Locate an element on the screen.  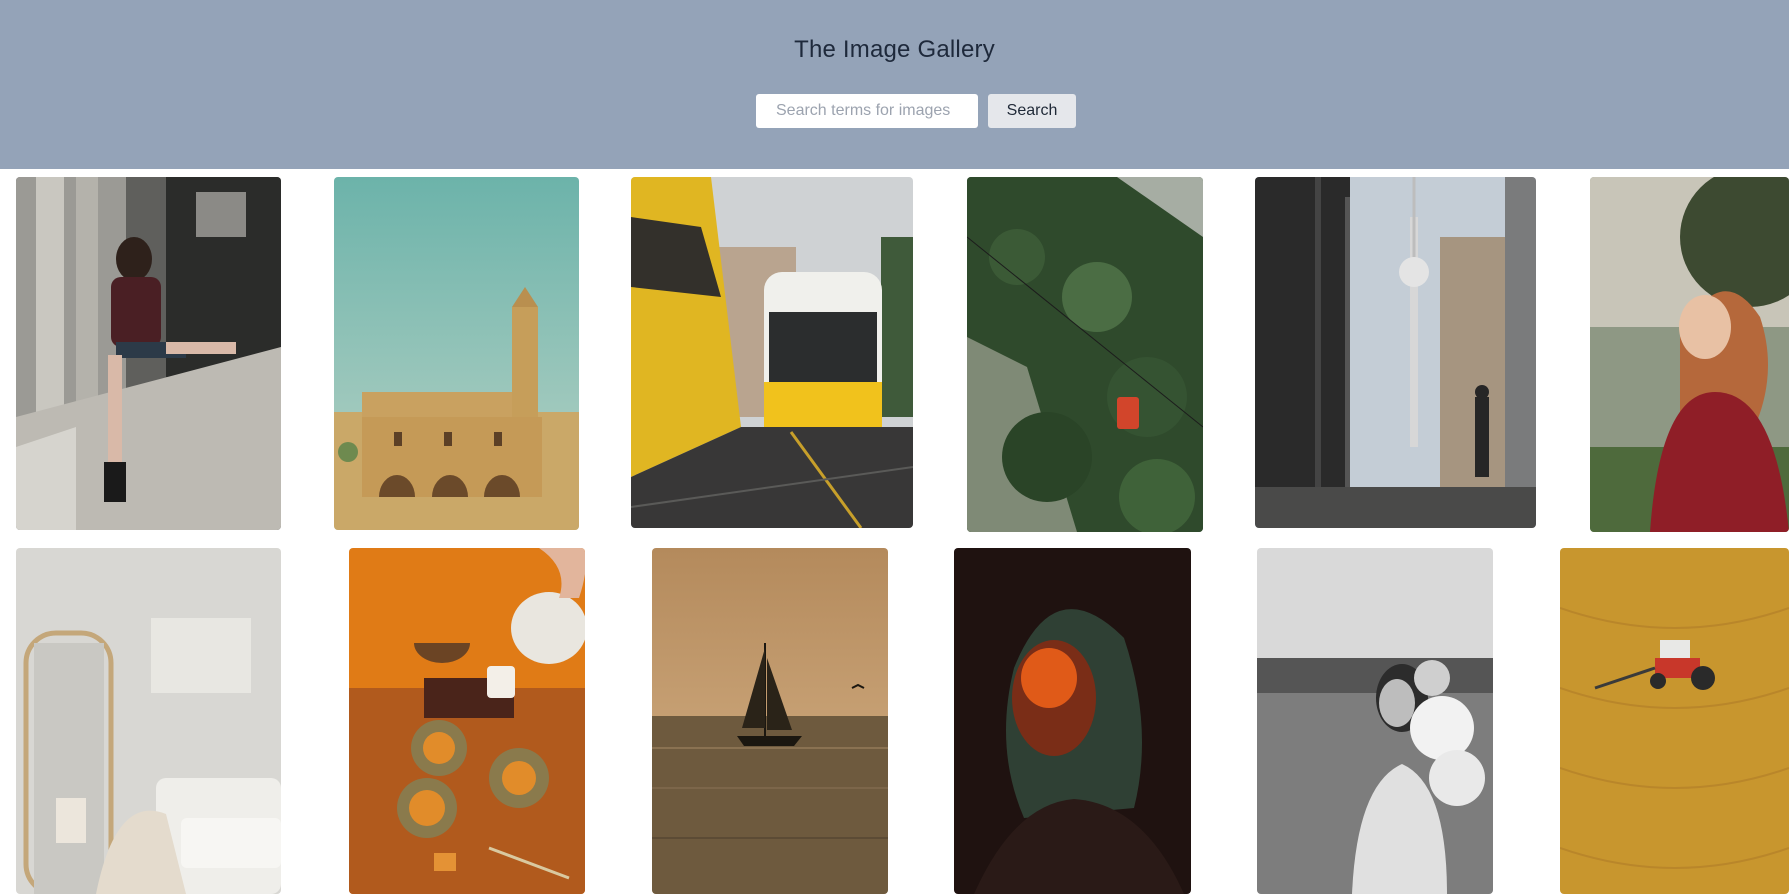
gallery-image-tv-tower is located at coordinates (1395, 352).